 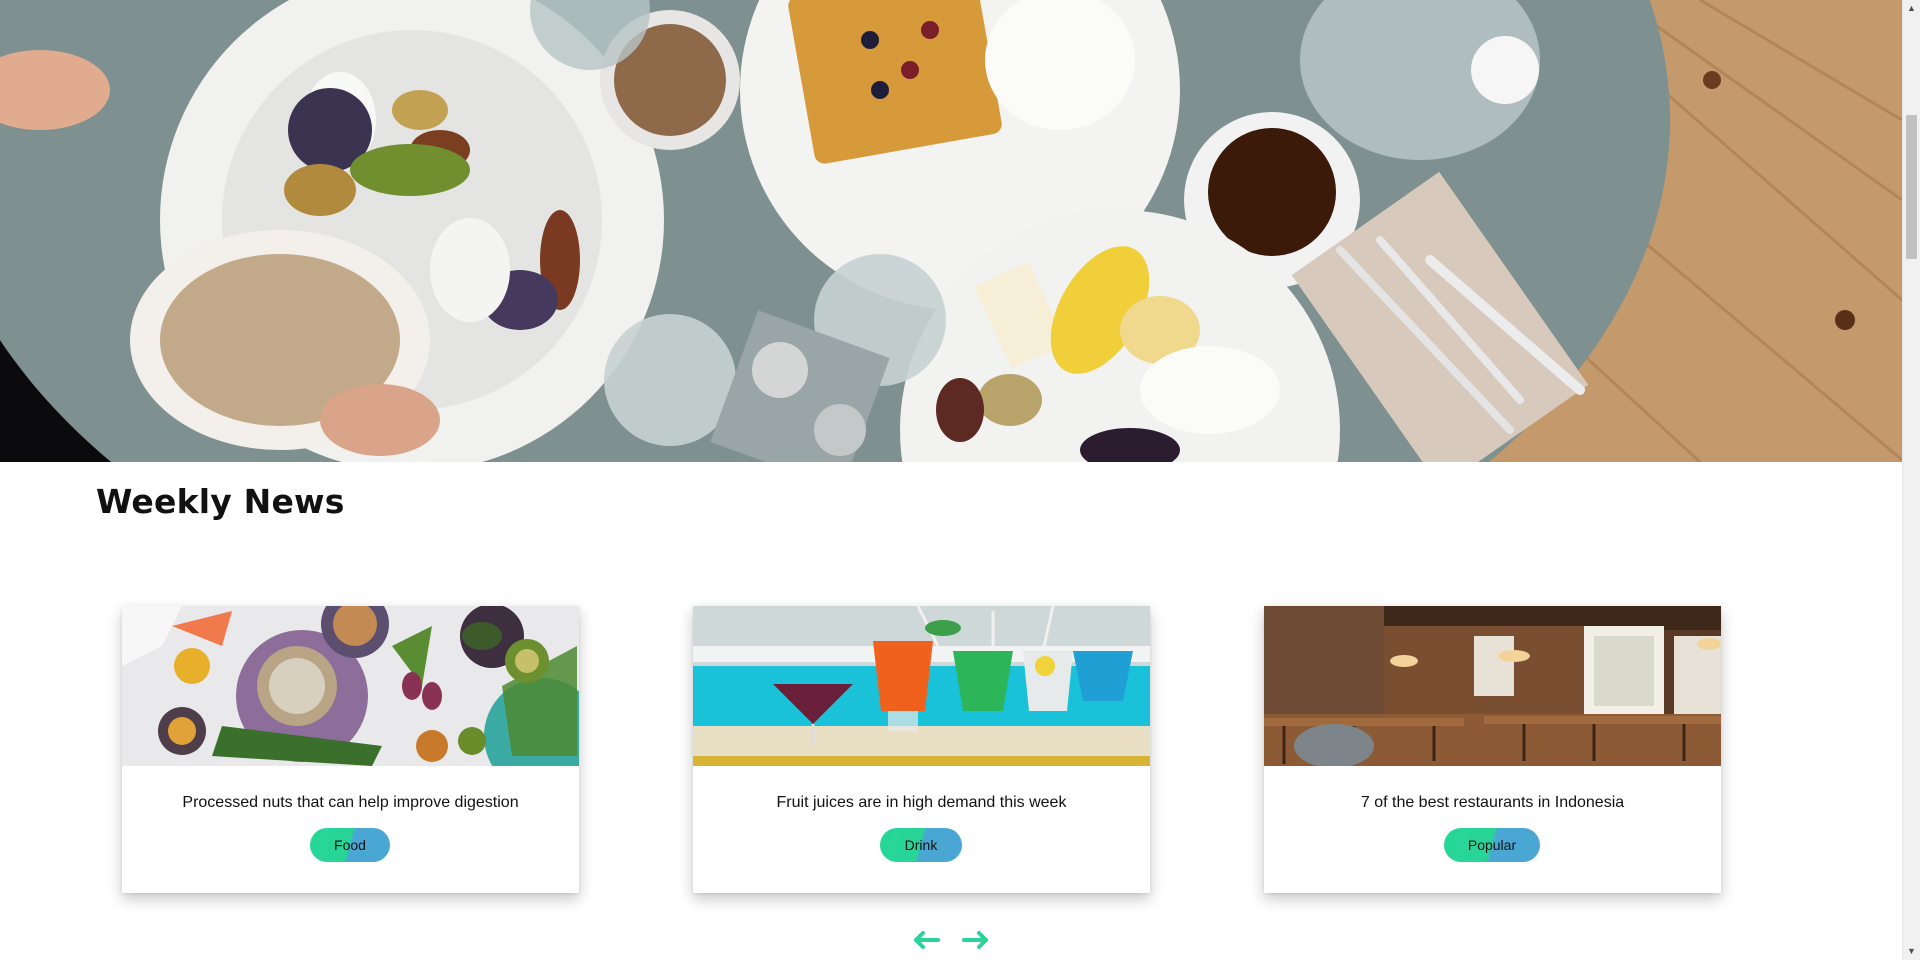 I want to click on vertical-scrollbar: ▲ ▼, so click(x=1911, y=480).